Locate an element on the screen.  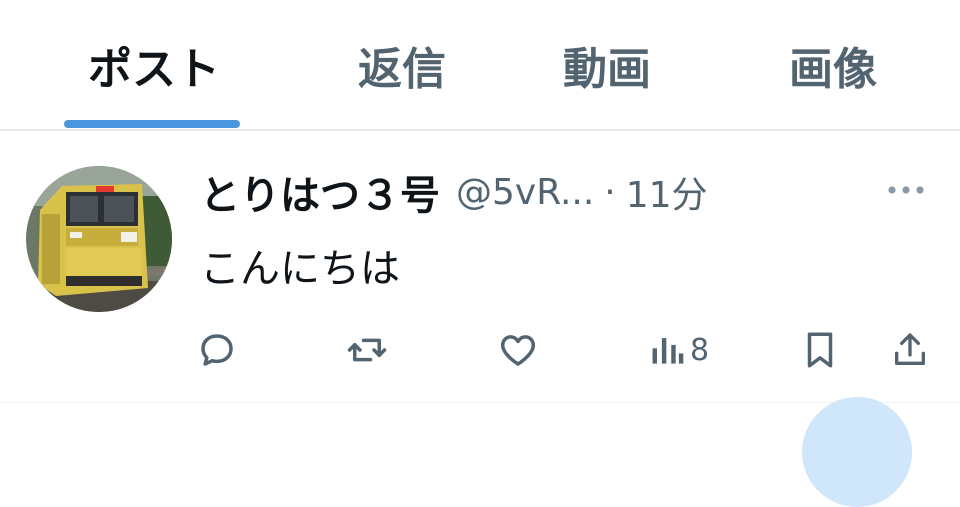
share-button is located at coordinates (910, 350).